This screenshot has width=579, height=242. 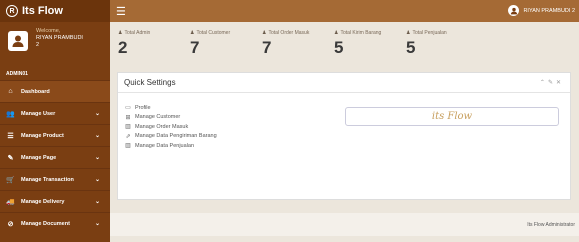 What do you see at coordinates (45, 223) in the screenshot?
I see `sidebar-item-label: Manage Document` at bounding box center [45, 223].